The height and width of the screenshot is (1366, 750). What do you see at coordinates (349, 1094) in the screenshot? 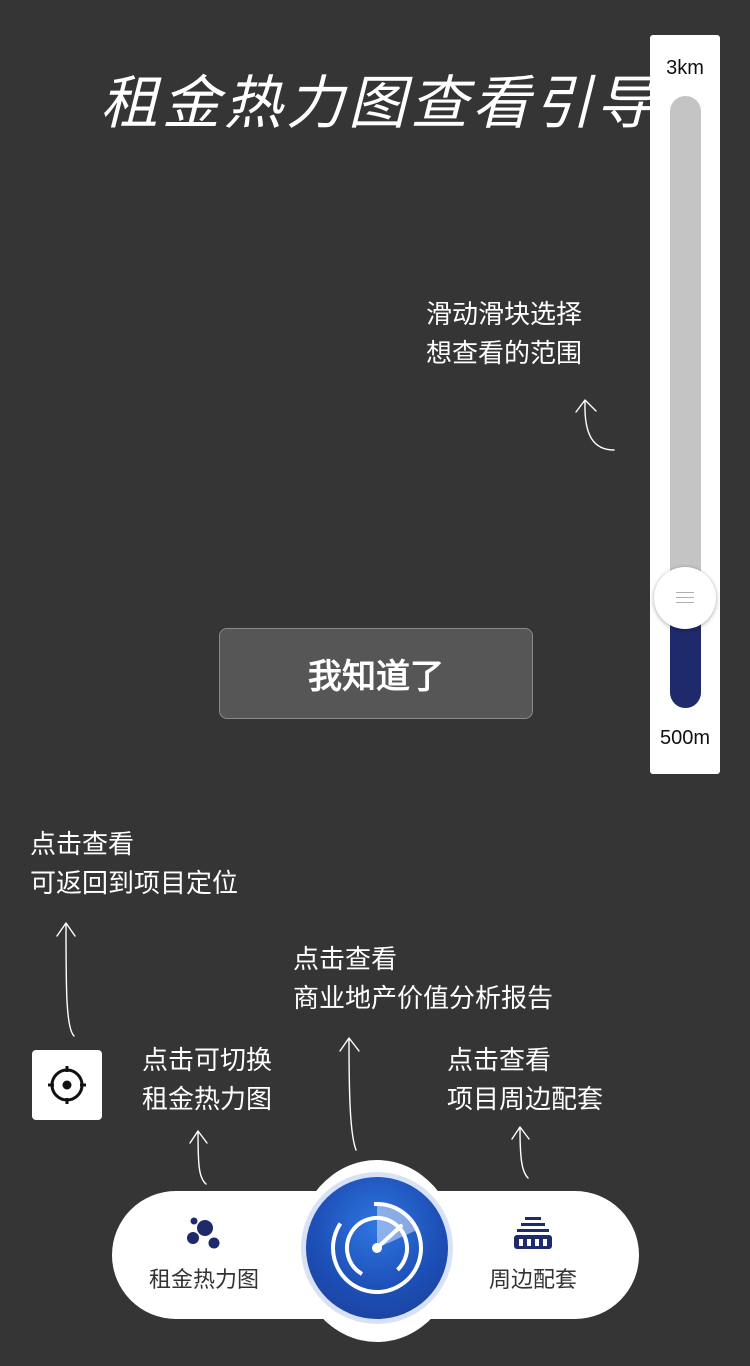
I see `report-arrow-icon` at bounding box center [349, 1094].